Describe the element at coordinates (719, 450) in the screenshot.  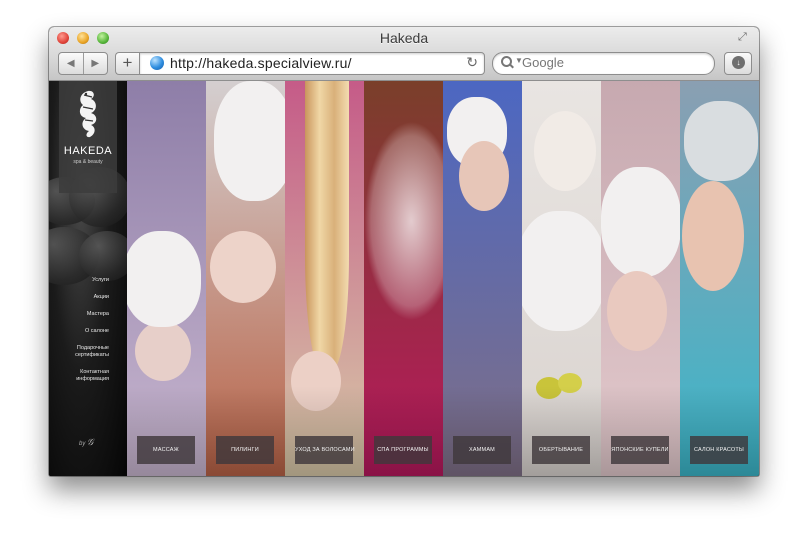
I see `panel-button-beauty-salon: САЛОН КРАСОТЫ` at that location.